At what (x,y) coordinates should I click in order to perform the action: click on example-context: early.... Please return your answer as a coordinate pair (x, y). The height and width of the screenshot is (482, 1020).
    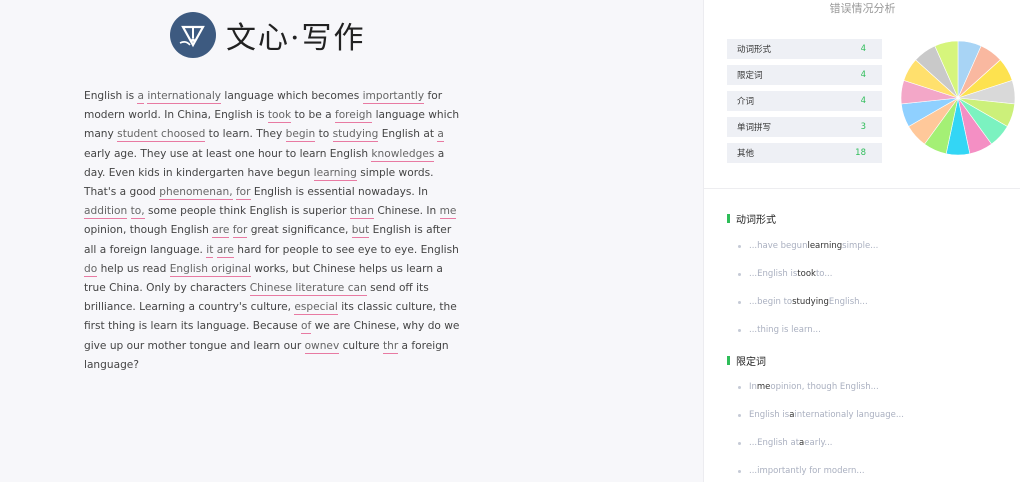
    Looking at the image, I should click on (818, 443).